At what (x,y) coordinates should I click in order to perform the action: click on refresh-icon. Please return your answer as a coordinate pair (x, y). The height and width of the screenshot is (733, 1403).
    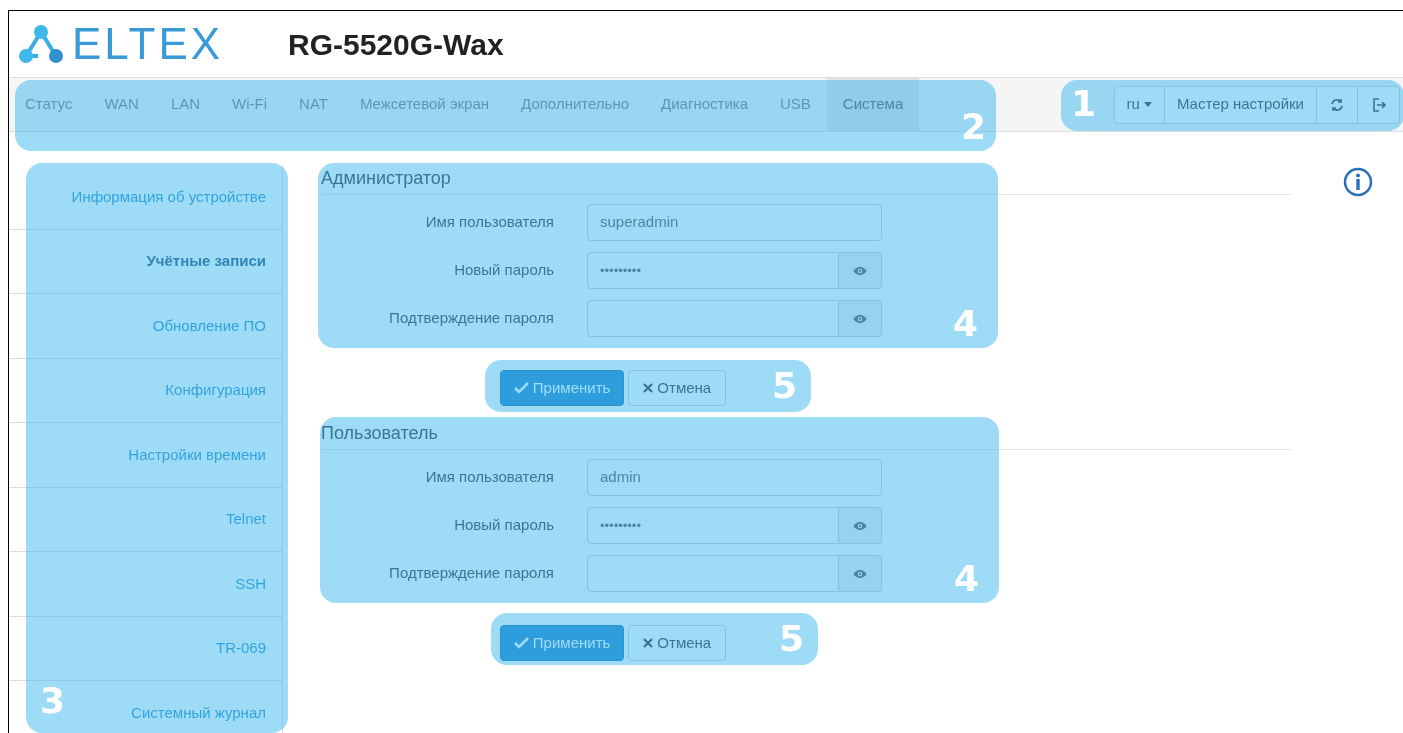
    Looking at the image, I should click on (1337, 104).